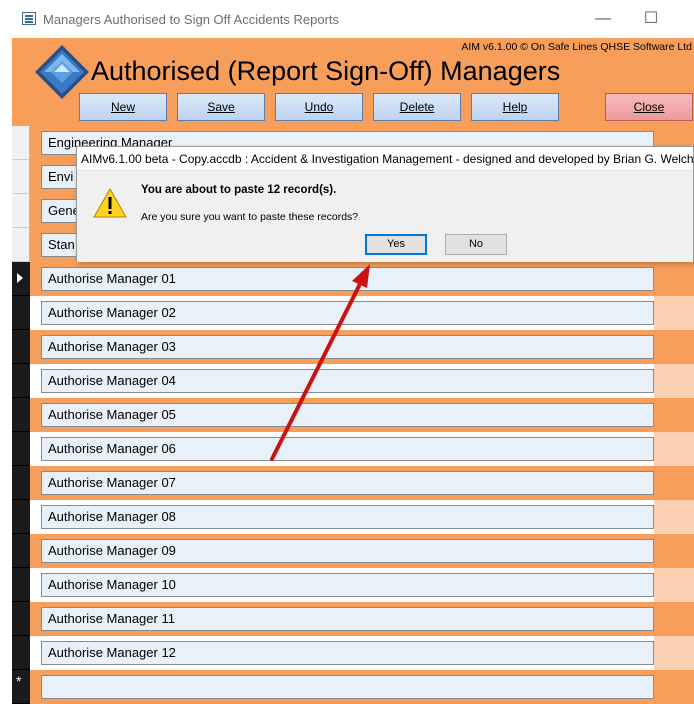 This screenshot has width=694, height=704. I want to click on aim-logo-icon, so click(62, 72).